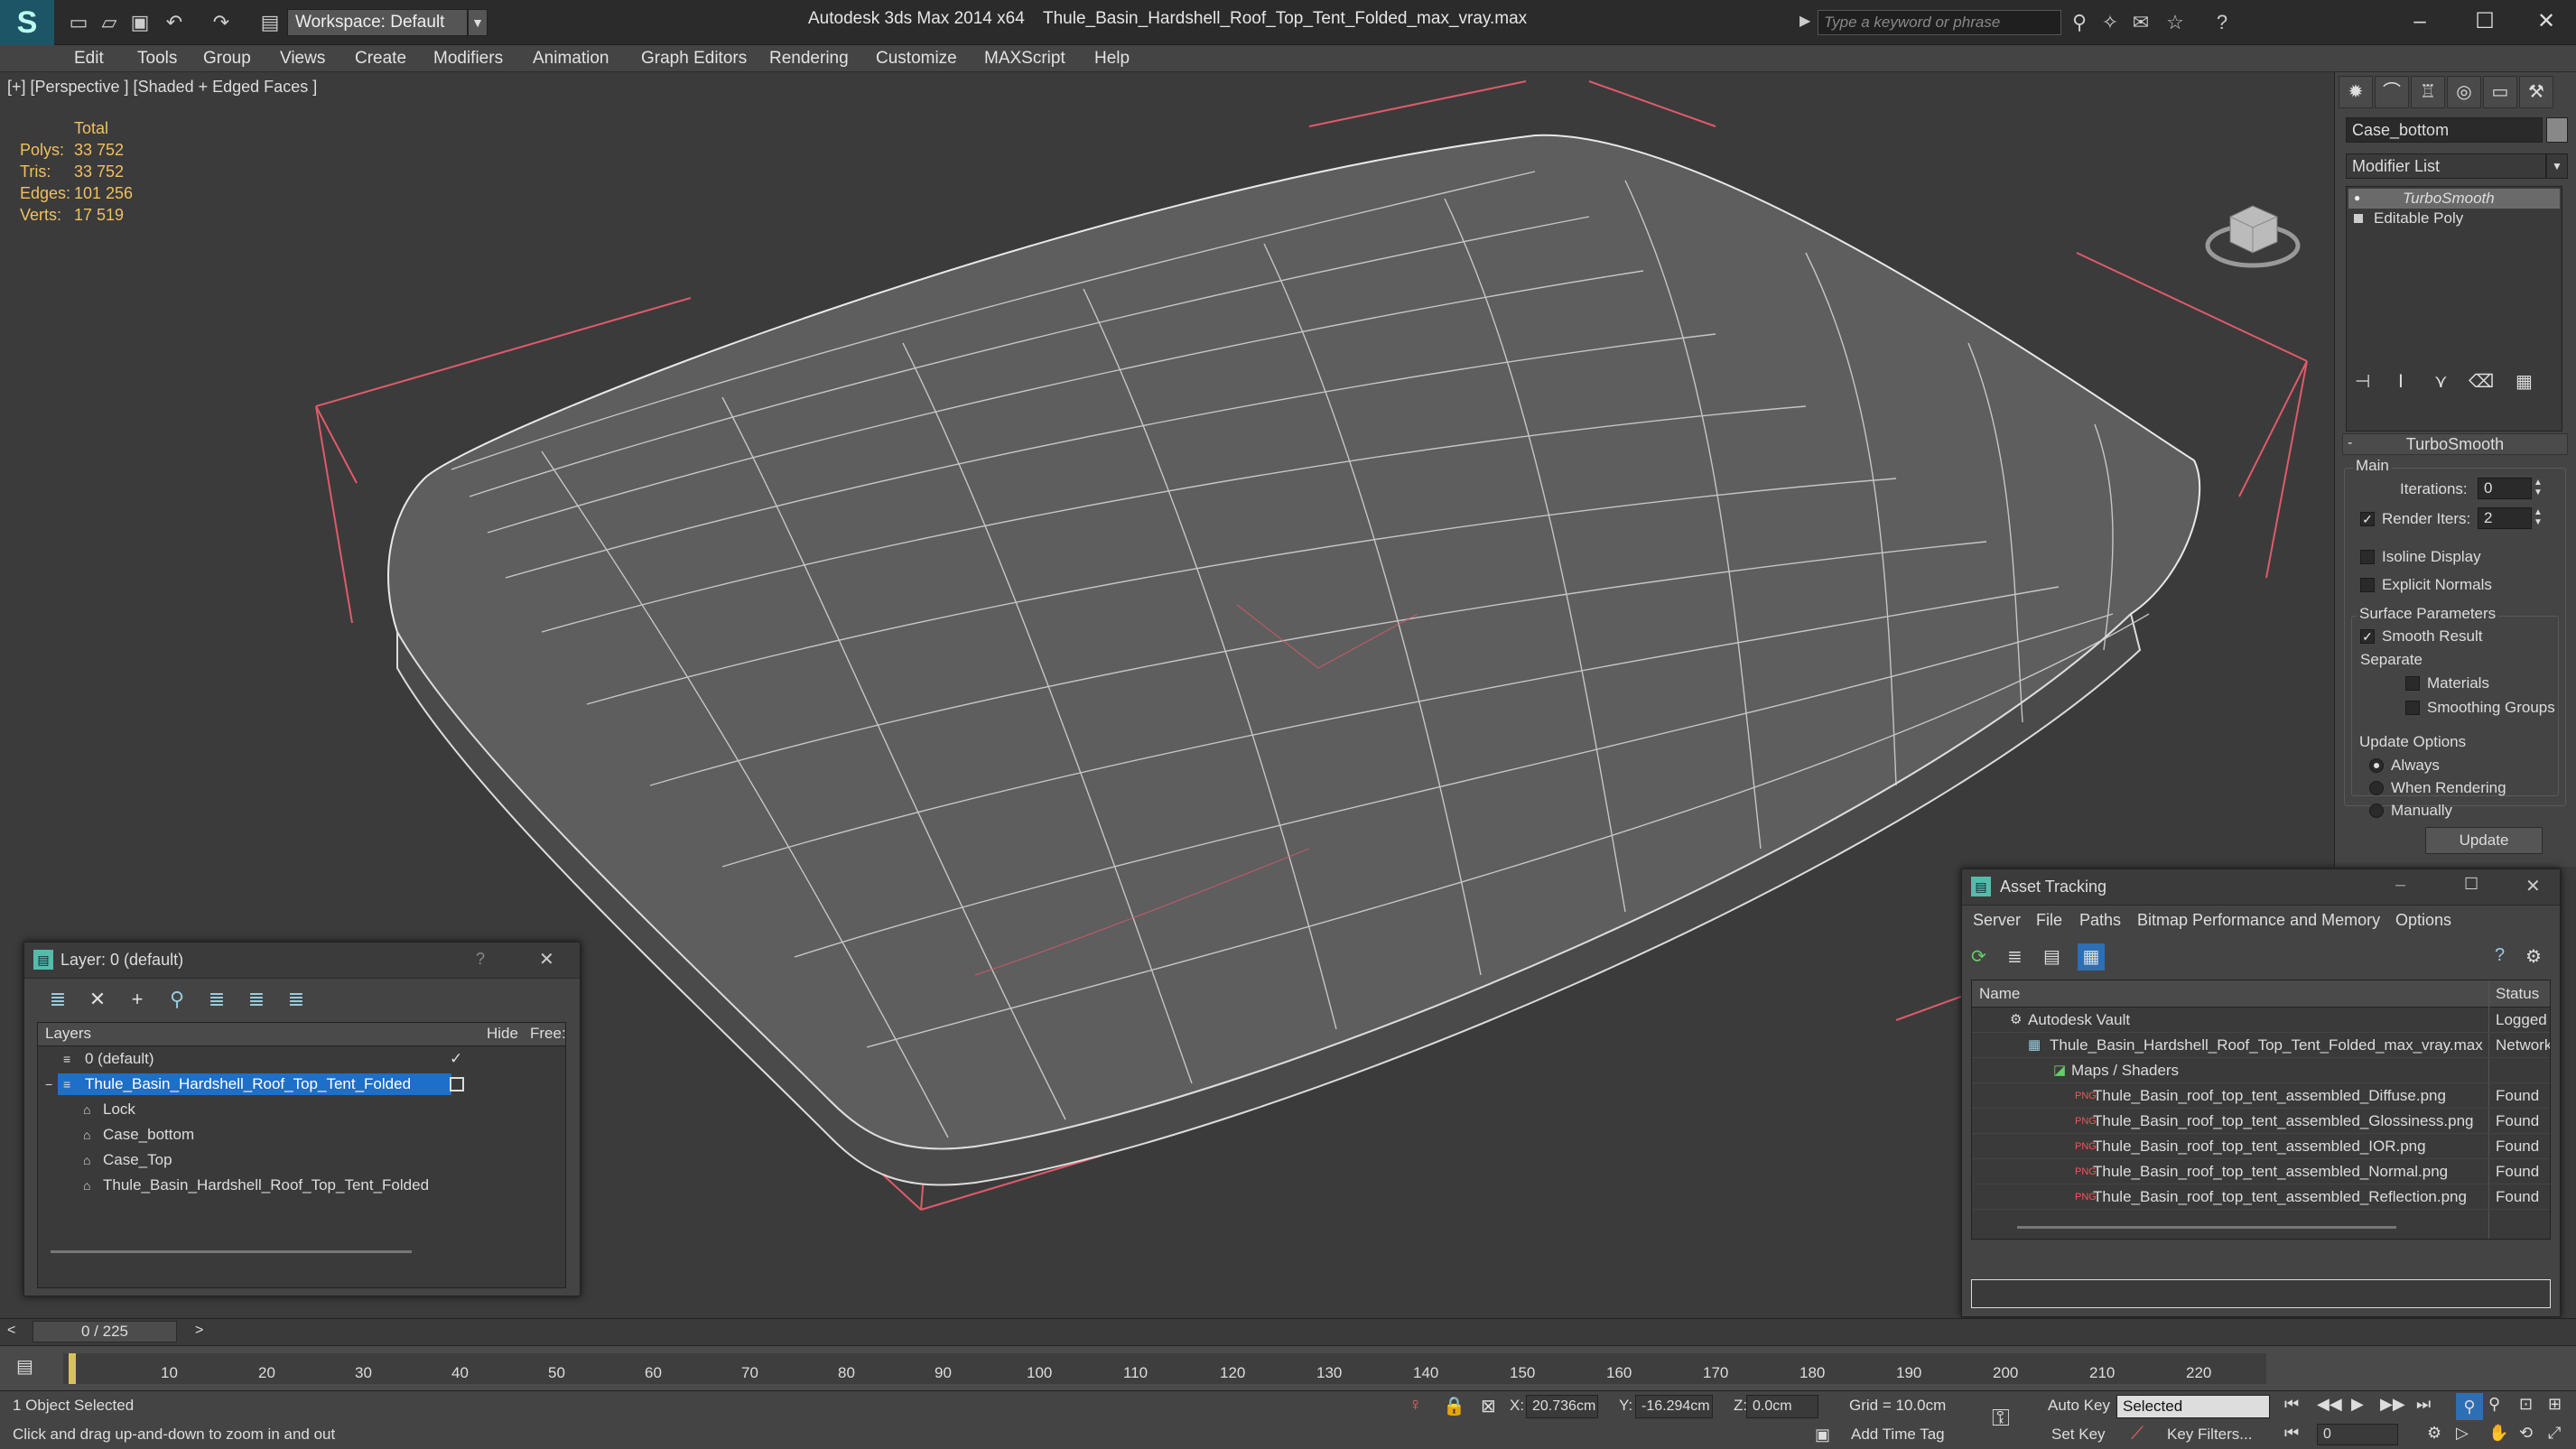 This screenshot has height=1449, width=2576. What do you see at coordinates (2526, 1433) in the screenshot?
I see `orbit-icon: ⟲` at bounding box center [2526, 1433].